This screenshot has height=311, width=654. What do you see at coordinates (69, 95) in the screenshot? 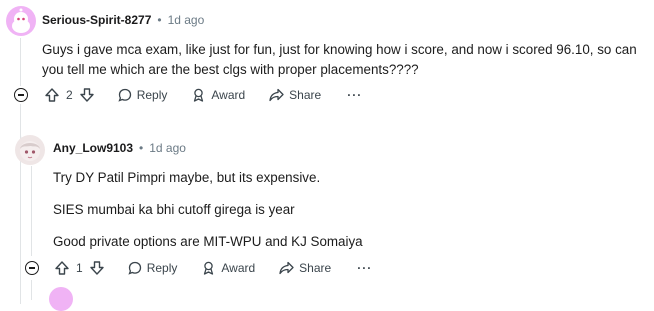
I see `vote-count: 2` at bounding box center [69, 95].